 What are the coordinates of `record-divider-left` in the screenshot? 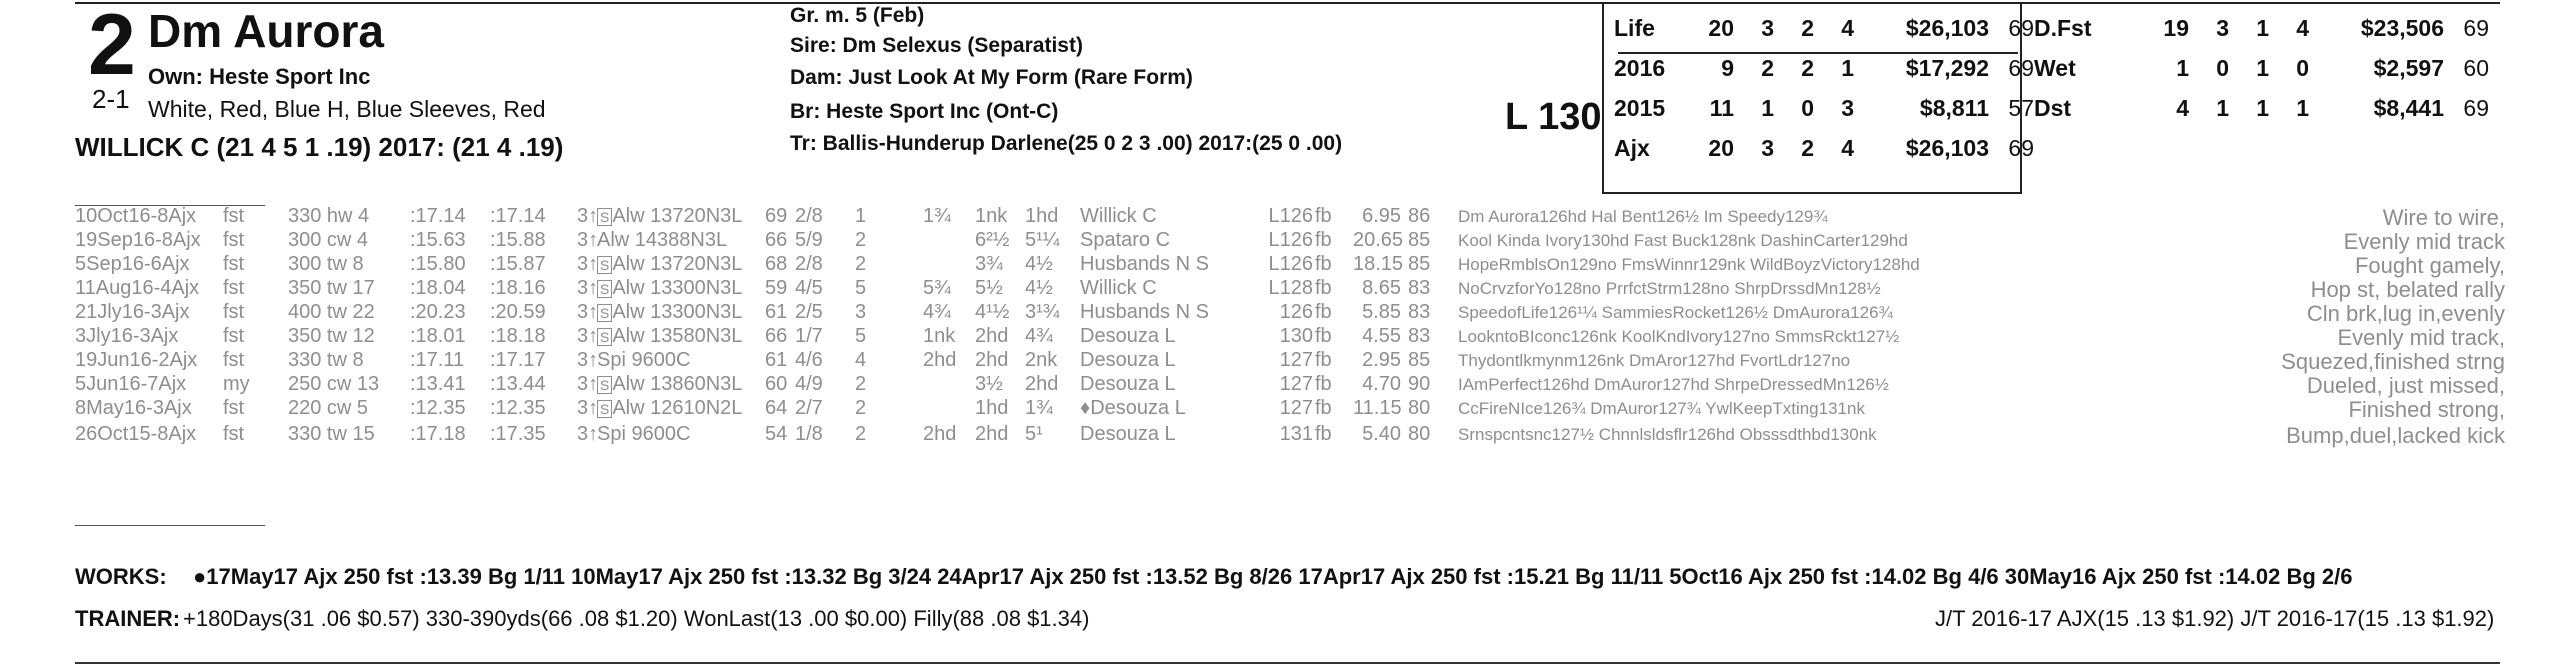 It's located at (1603, 98).